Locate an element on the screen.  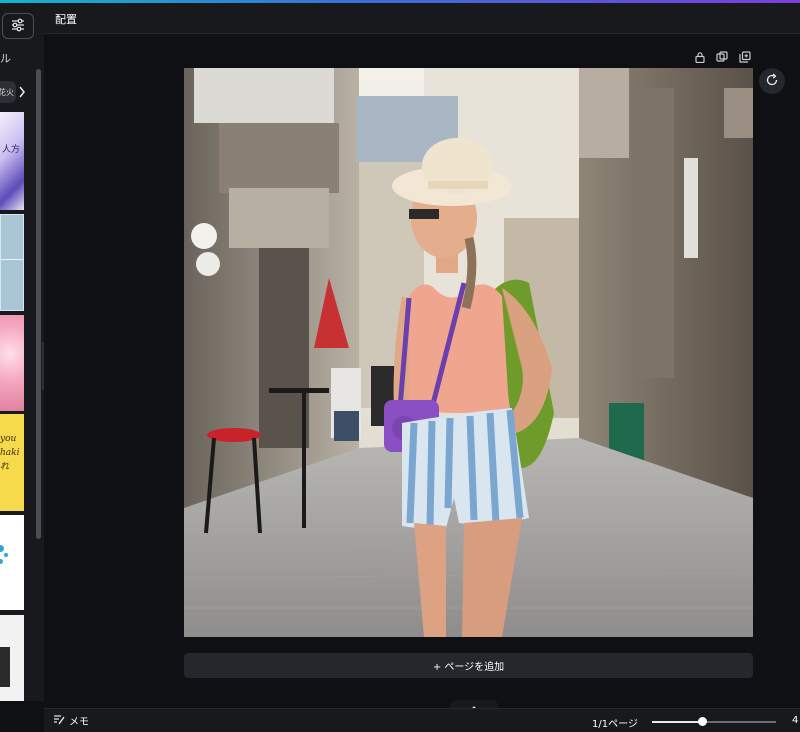
section-label: ル is located at coordinates (5, 58).